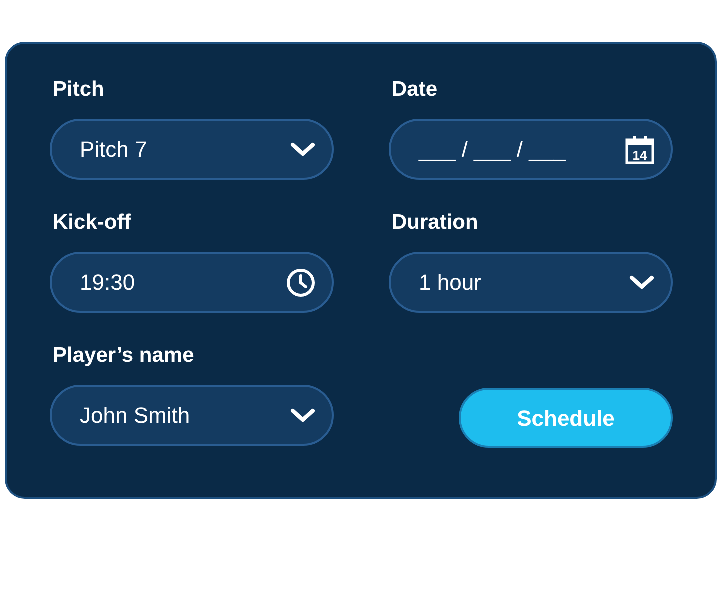 The width and height of the screenshot is (720, 600). Describe the element at coordinates (192, 415) in the screenshot. I see `select-field: John Smith` at that location.